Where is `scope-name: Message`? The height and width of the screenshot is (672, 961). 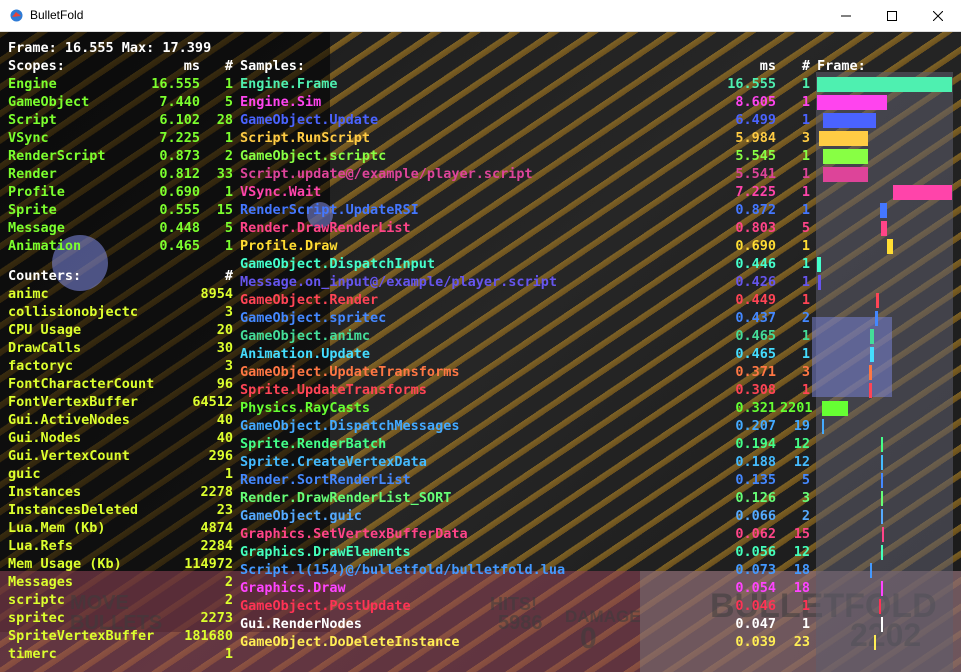
scope-name: Message is located at coordinates (36, 228).